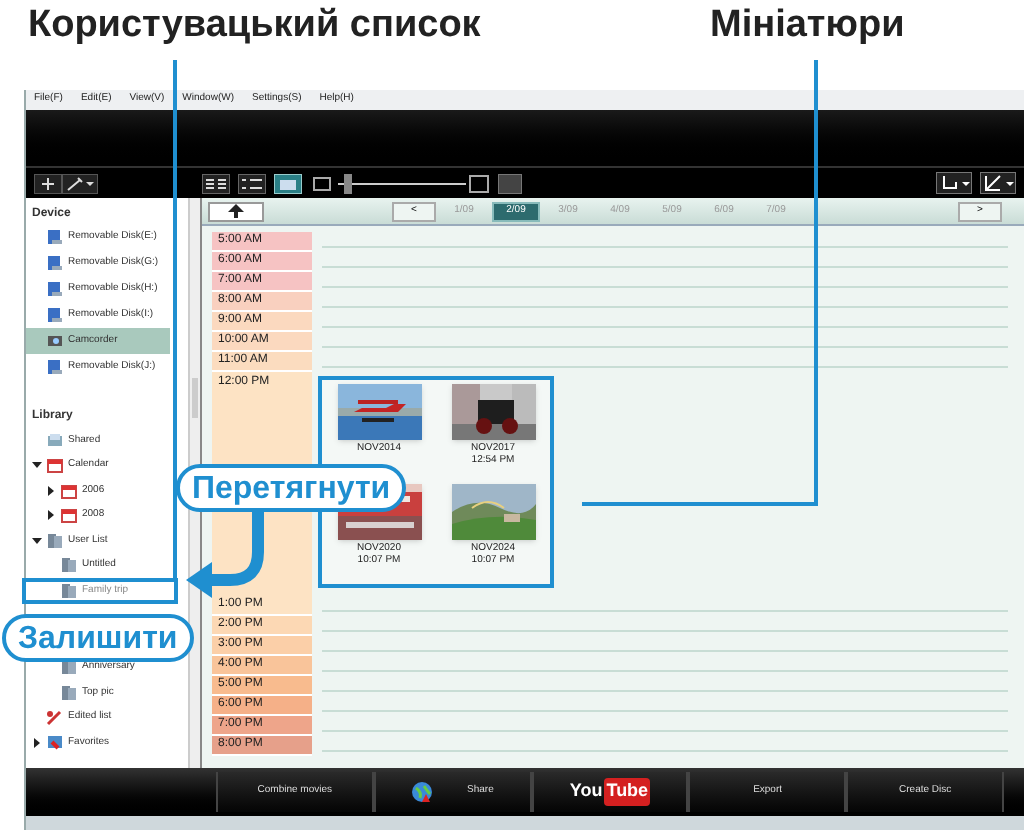 Image resolution: width=1024 pixels, height=830 pixels. What do you see at coordinates (254, 26) in the screenshot?
I see `callout-title: Користувацький список` at bounding box center [254, 26].